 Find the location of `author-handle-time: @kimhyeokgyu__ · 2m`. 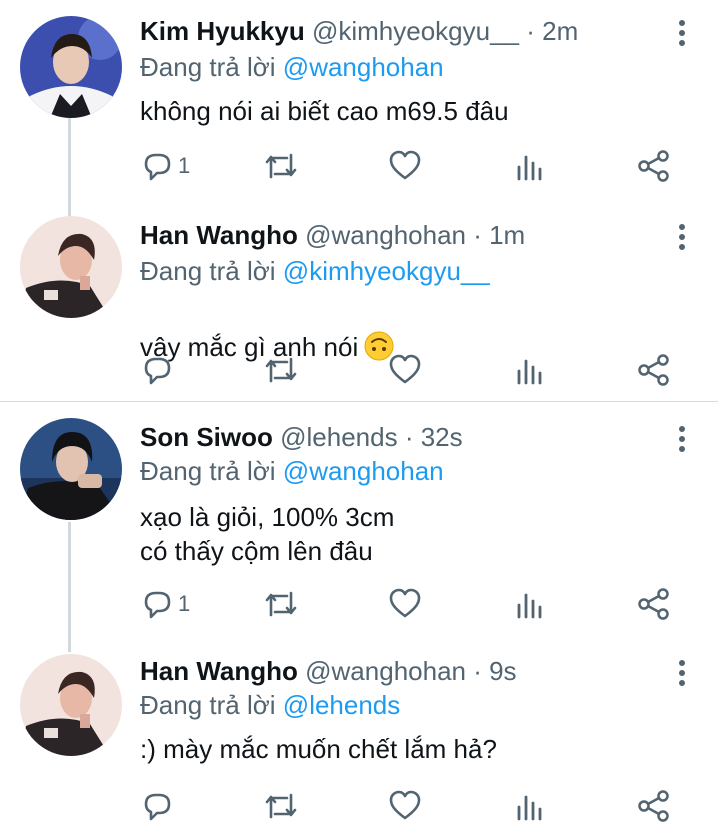

author-handle-time: @kimhyeokgyu__ · 2m is located at coordinates (445, 31).